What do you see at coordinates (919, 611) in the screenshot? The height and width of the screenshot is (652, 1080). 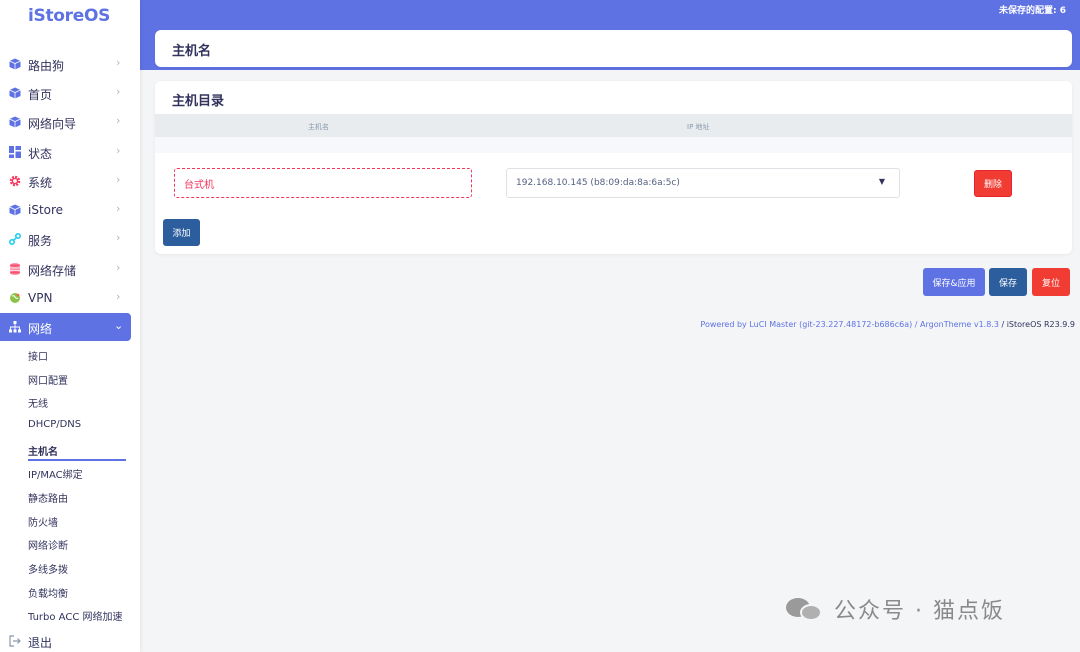 I see `watermark-text: 公众号 · 猫点饭` at bounding box center [919, 611].